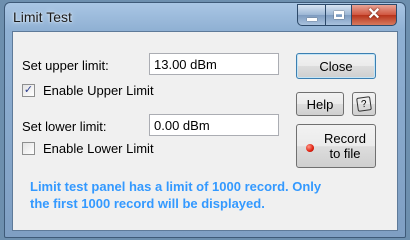 The height and width of the screenshot is (240, 410). I want to click on maximize-icon, so click(338, 15).